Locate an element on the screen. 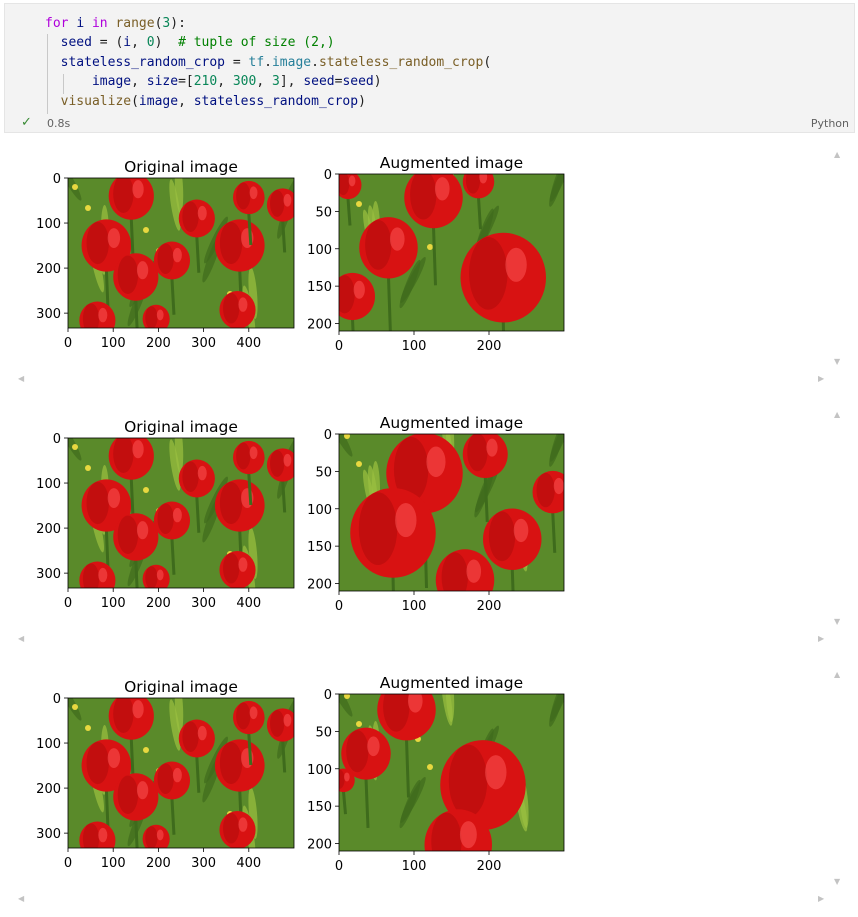 Image resolution: width=858 pixels, height=917 pixels. code-token: 3 is located at coordinates (276, 82).